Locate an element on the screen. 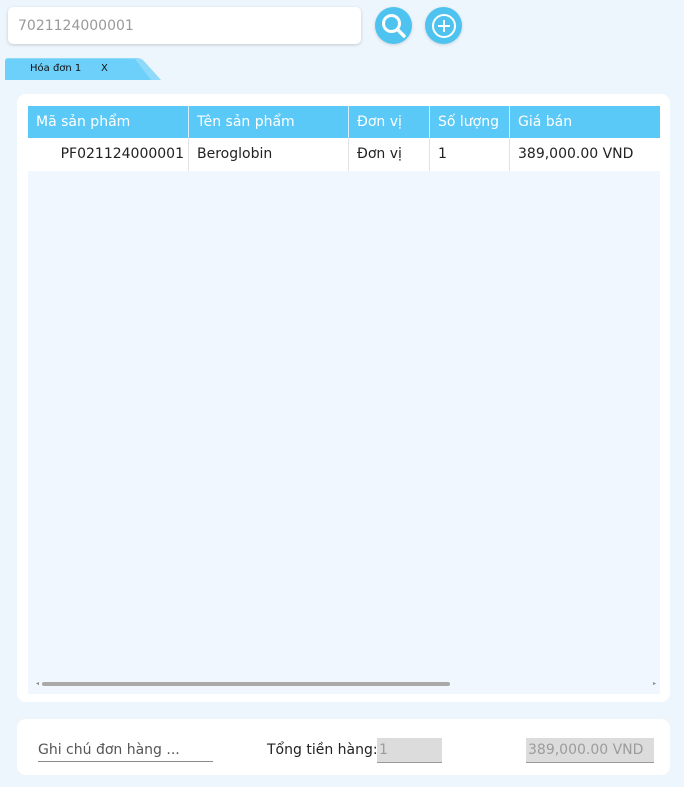  column-header-price: Giá bán is located at coordinates (585, 122).